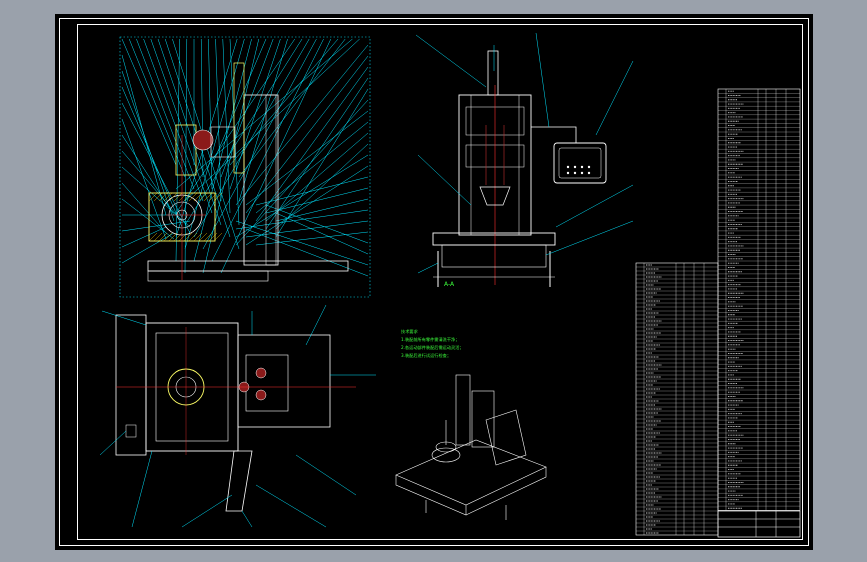 Image resolution: width=867 pixels, height=562 pixels. Describe the element at coordinates (426, 355) in the screenshot. I see `note-line-3: 3.装配后进行试运行检查；` at that location.